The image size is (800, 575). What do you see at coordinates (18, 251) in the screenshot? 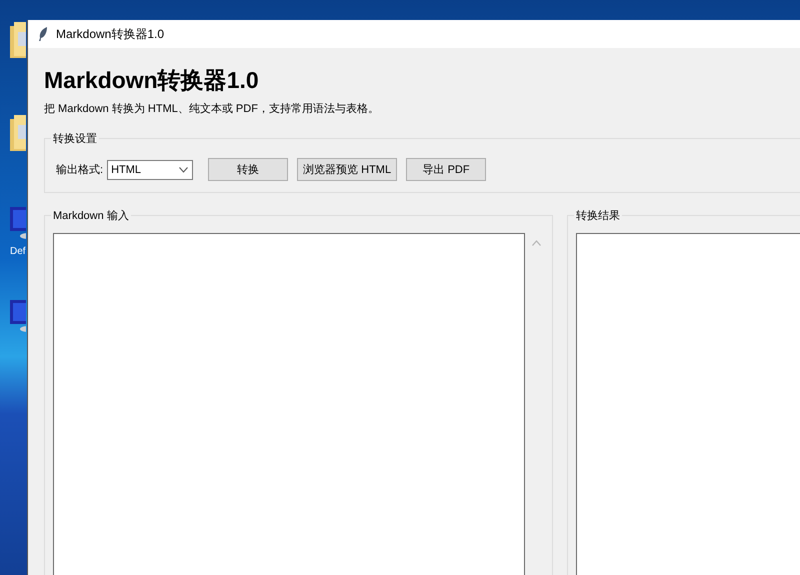
I see `desktop-icon-label: Def` at bounding box center [18, 251].